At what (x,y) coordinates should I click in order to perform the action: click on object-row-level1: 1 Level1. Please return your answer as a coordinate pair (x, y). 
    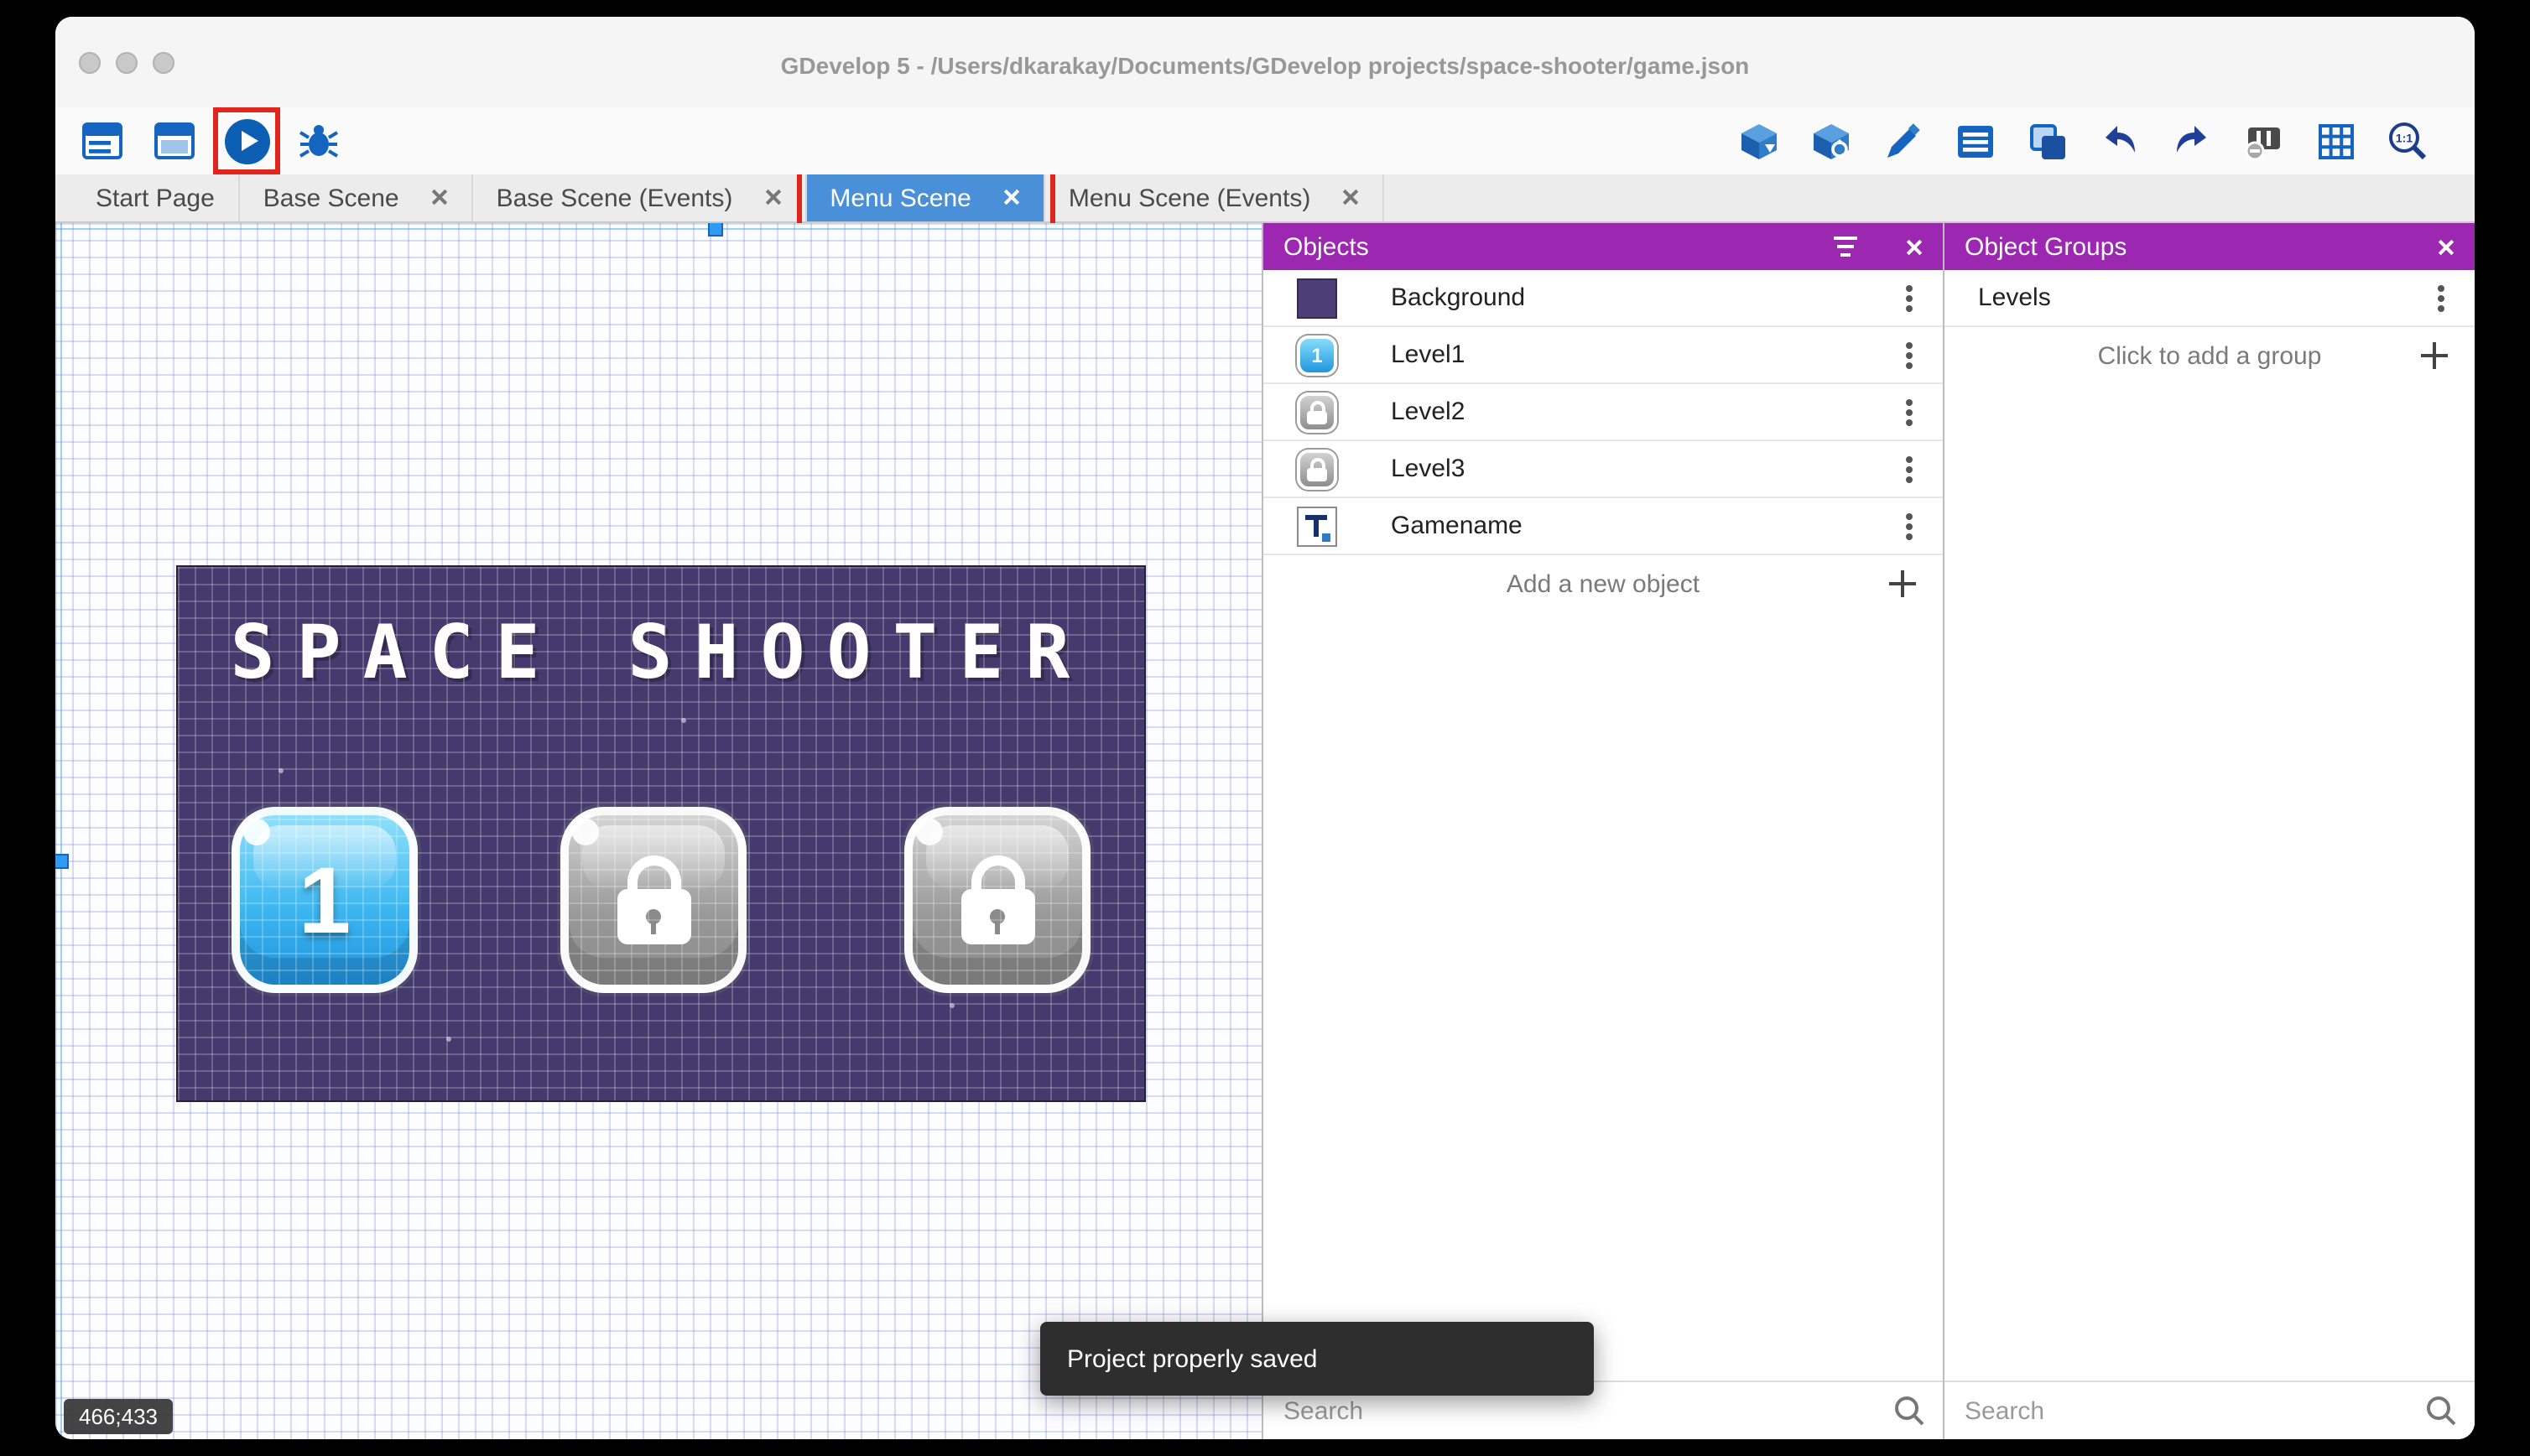
    Looking at the image, I should click on (1603, 355).